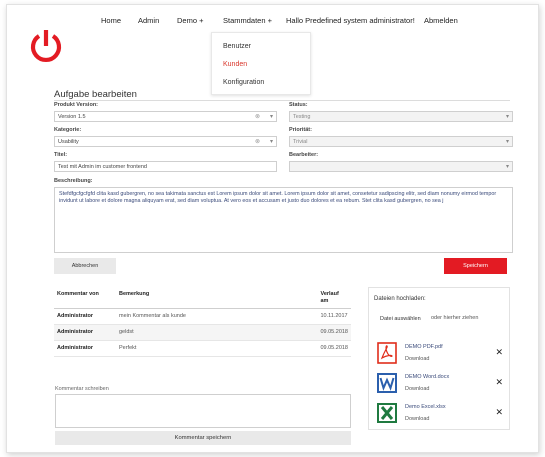  What do you see at coordinates (73, 181) in the screenshot?
I see `beschreibung-label: Beschreibung:` at bounding box center [73, 181].